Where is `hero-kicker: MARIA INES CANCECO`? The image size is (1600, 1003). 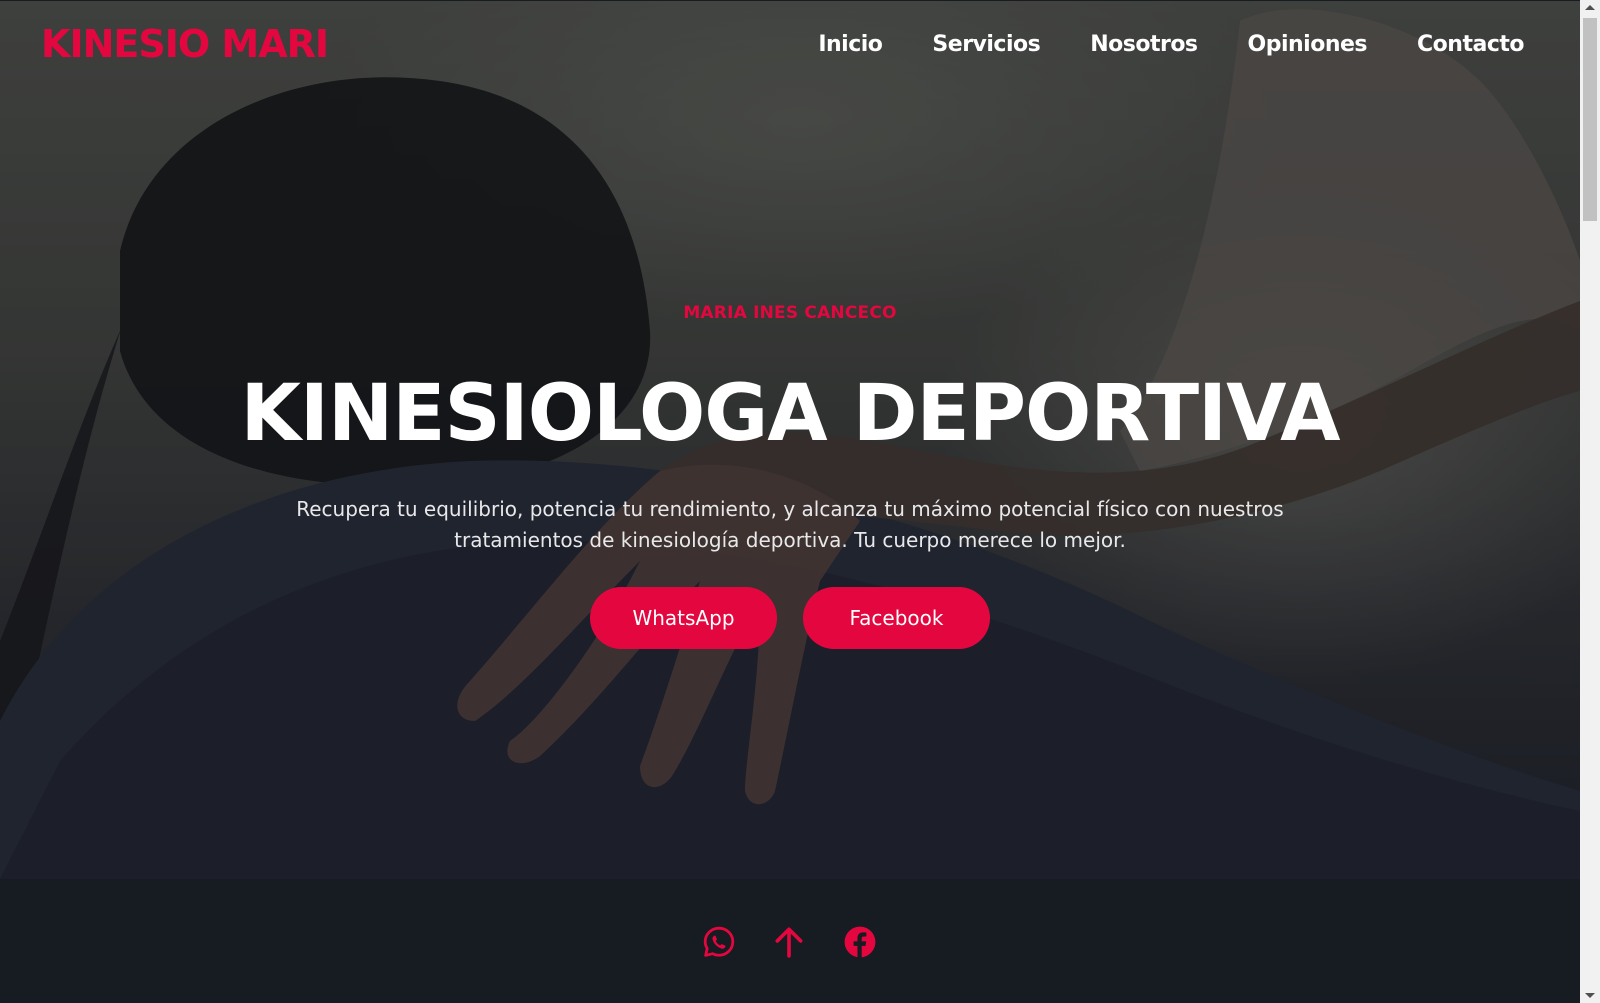
hero-kicker: MARIA INES CANCECO is located at coordinates (790, 313).